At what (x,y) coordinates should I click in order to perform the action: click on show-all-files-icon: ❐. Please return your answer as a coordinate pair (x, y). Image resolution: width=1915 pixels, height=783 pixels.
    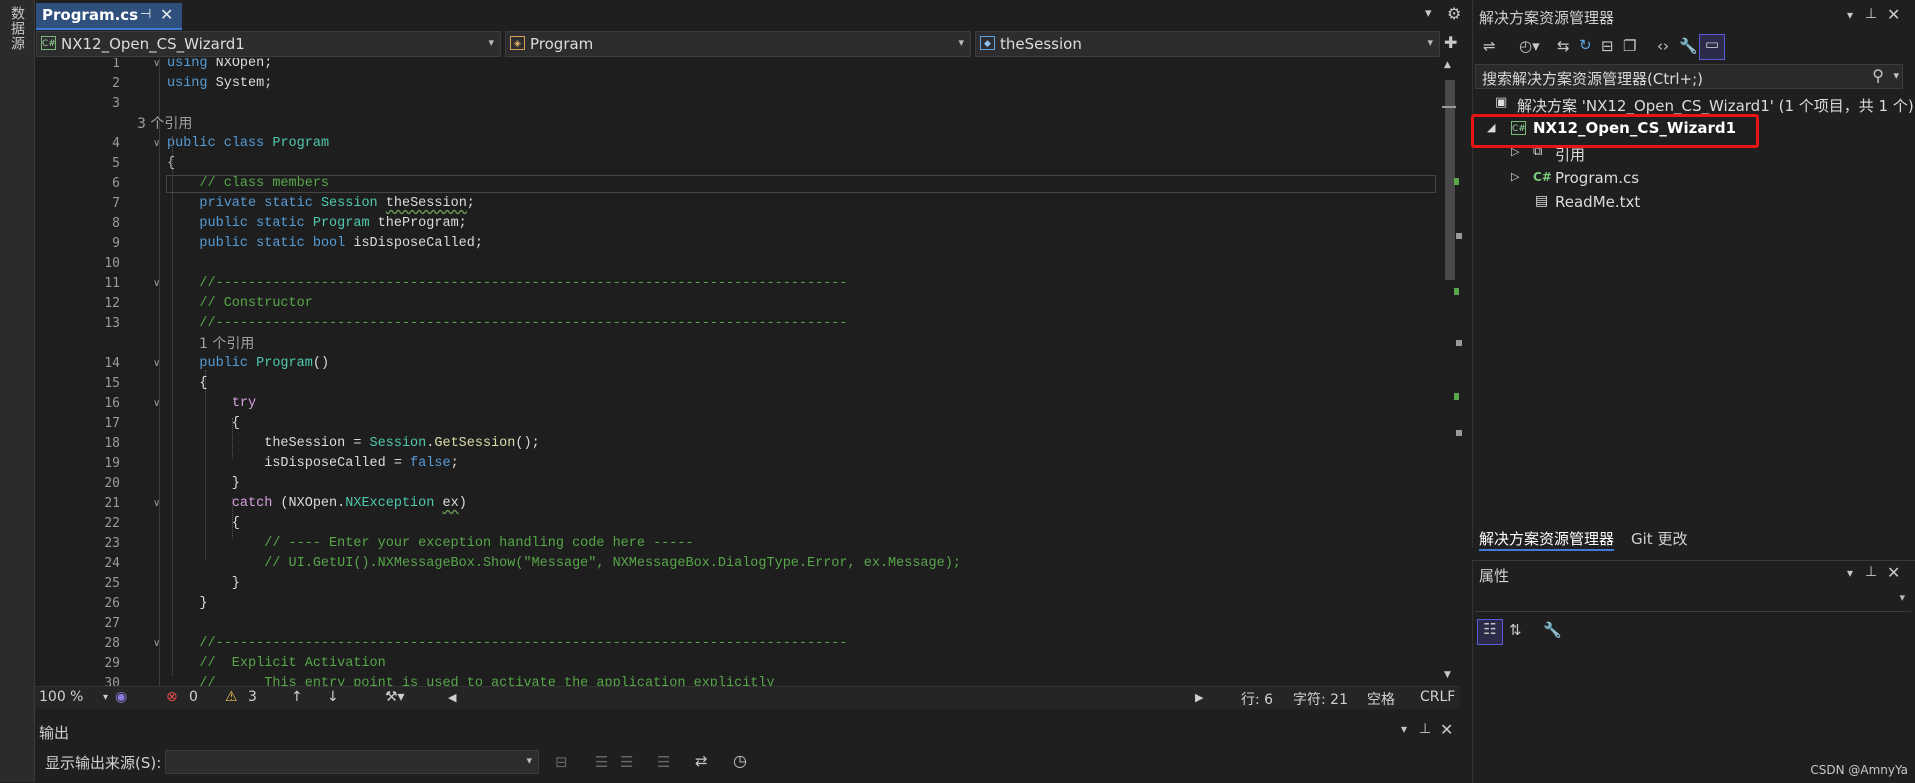
    Looking at the image, I should click on (1629, 46).